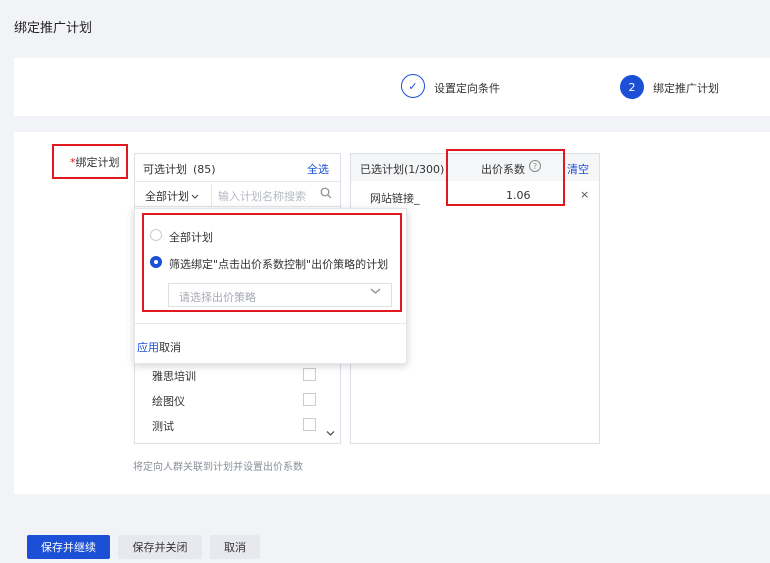  Describe the element at coordinates (578, 169) in the screenshot. I see `clear-link: 清空` at that location.